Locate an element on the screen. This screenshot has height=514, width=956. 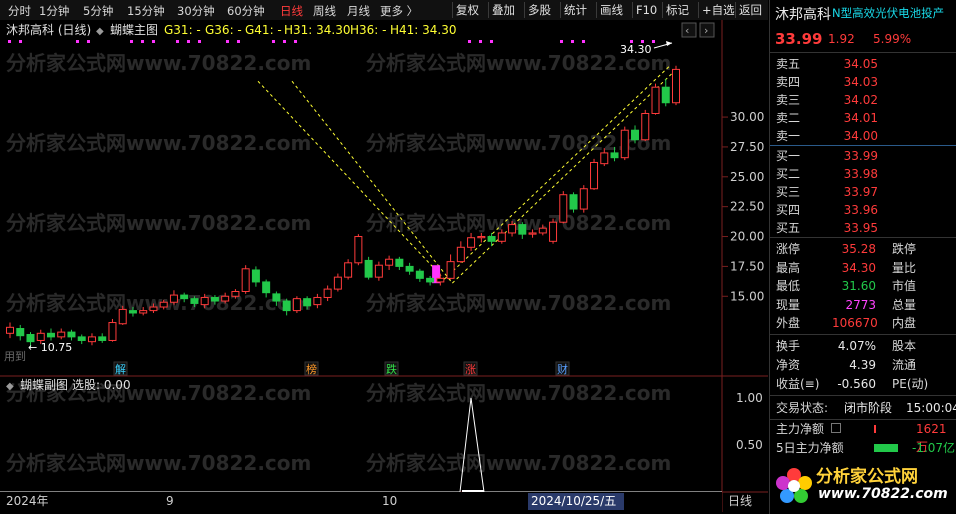
indicator-name: 蝴蝶主图 is located at coordinates (134, 29).